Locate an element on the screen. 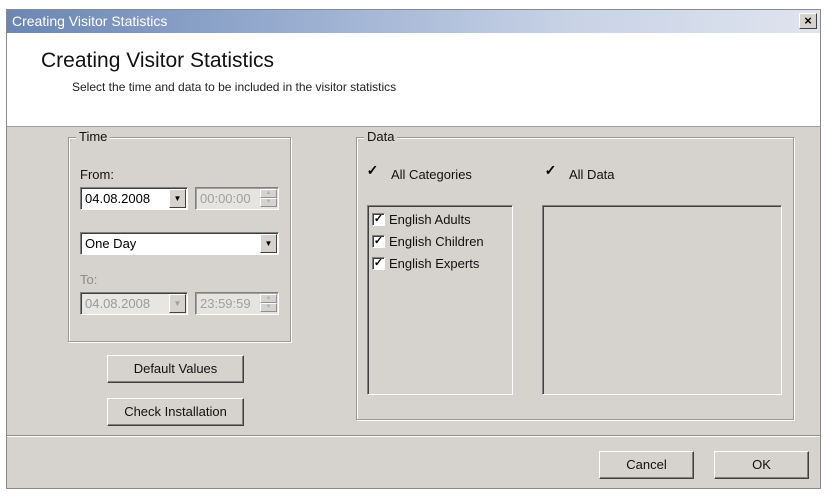  cancel-button: Cancel is located at coordinates (646, 465).